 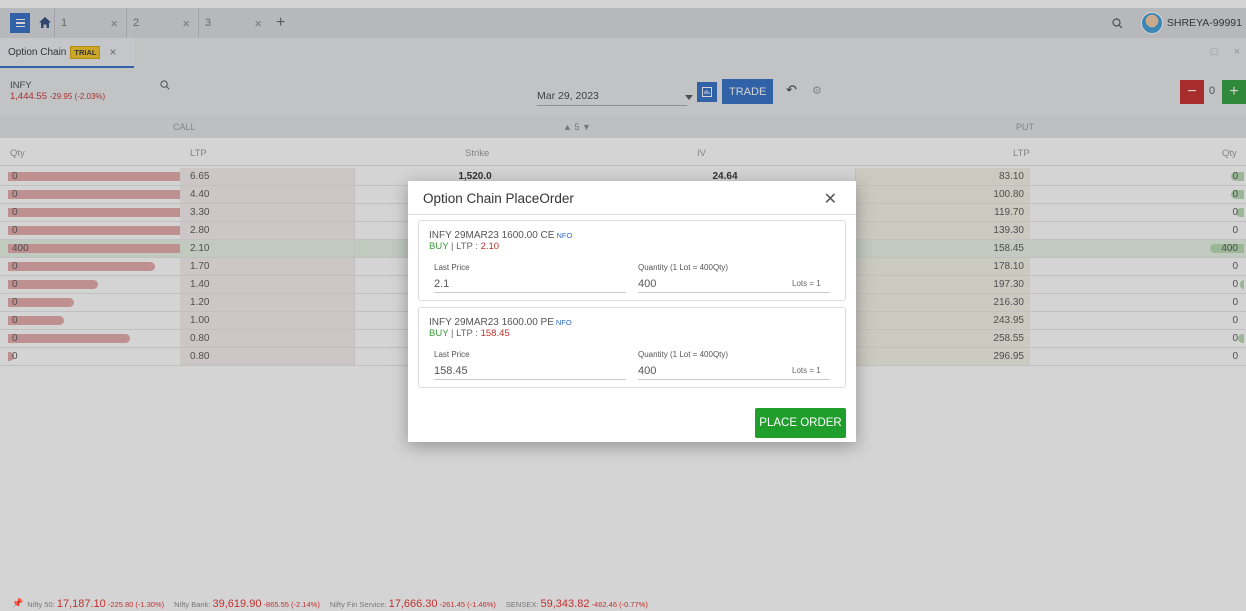 What do you see at coordinates (81, 603) in the screenshot?
I see `index-value: 17,187.10` at bounding box center [81, 603].